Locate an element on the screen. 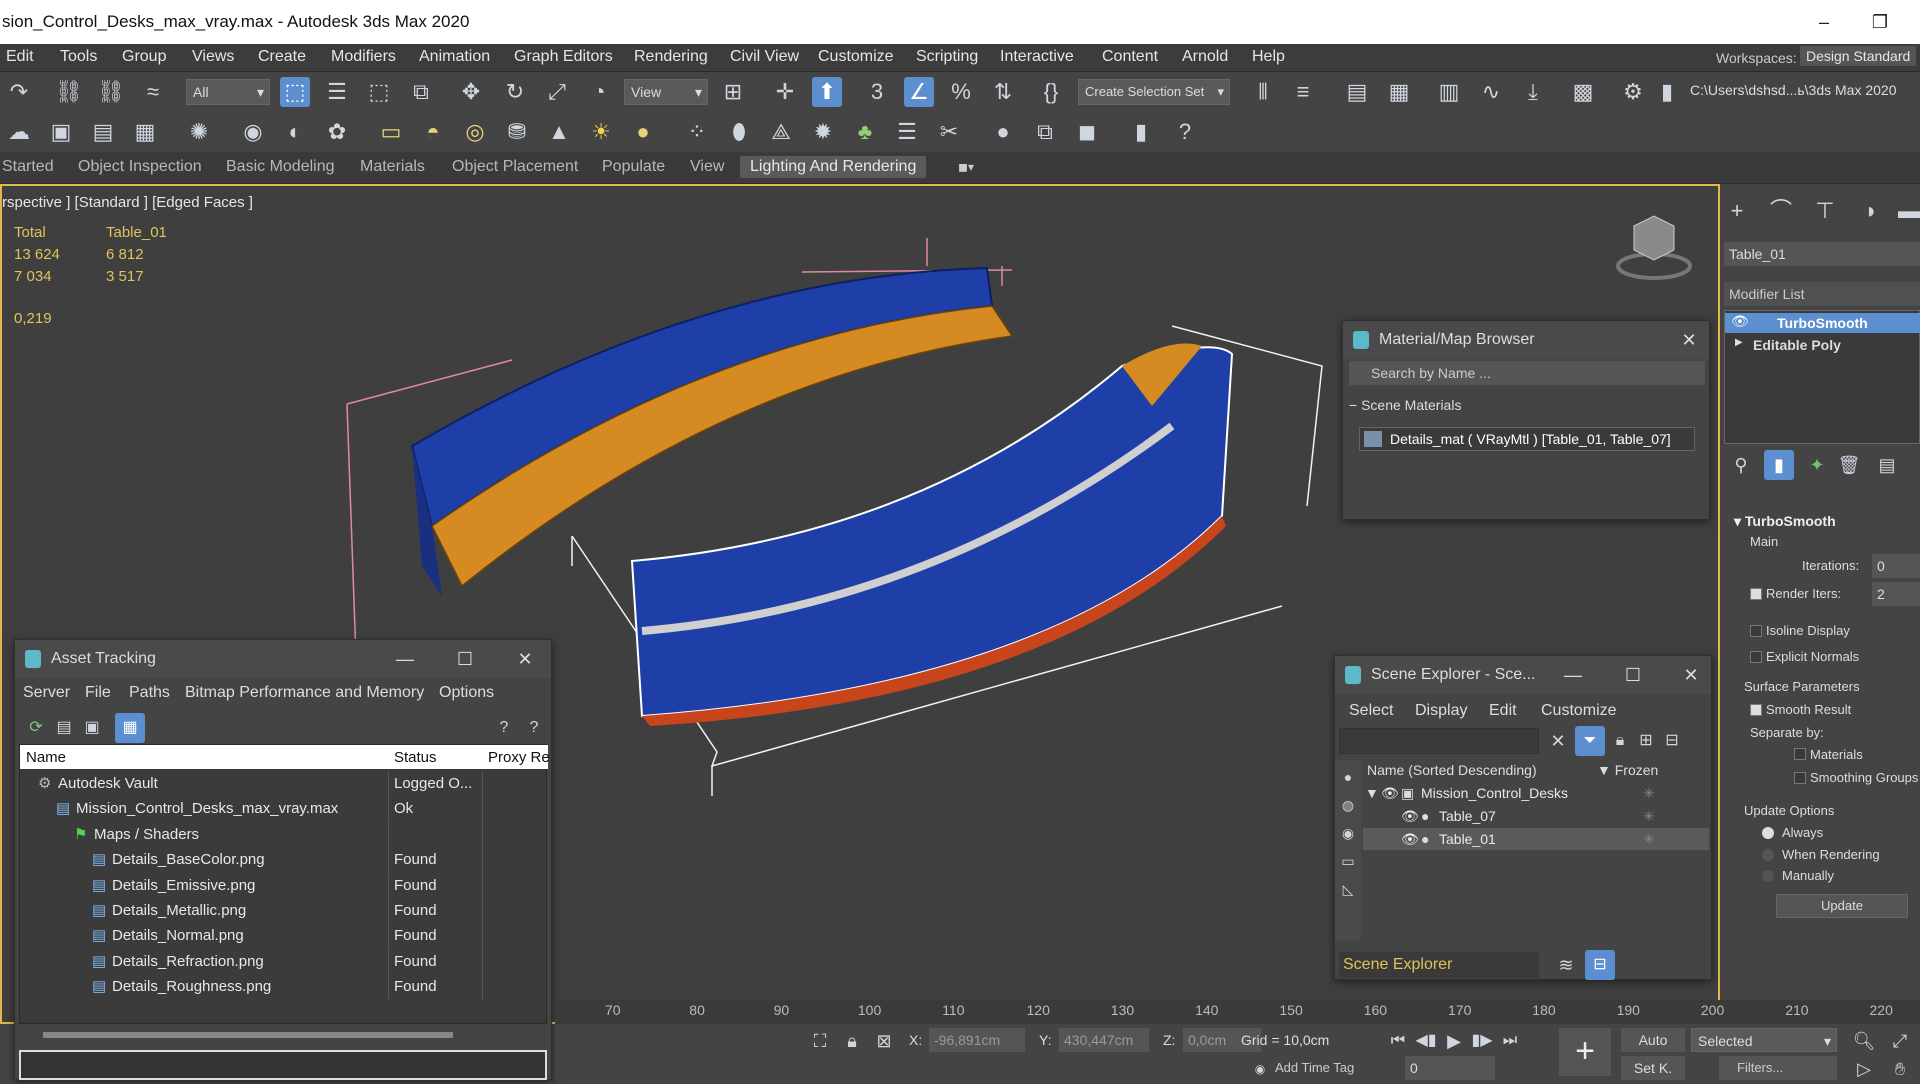  angle-snap-icon: ∠ is located at coordinates (919, 92).